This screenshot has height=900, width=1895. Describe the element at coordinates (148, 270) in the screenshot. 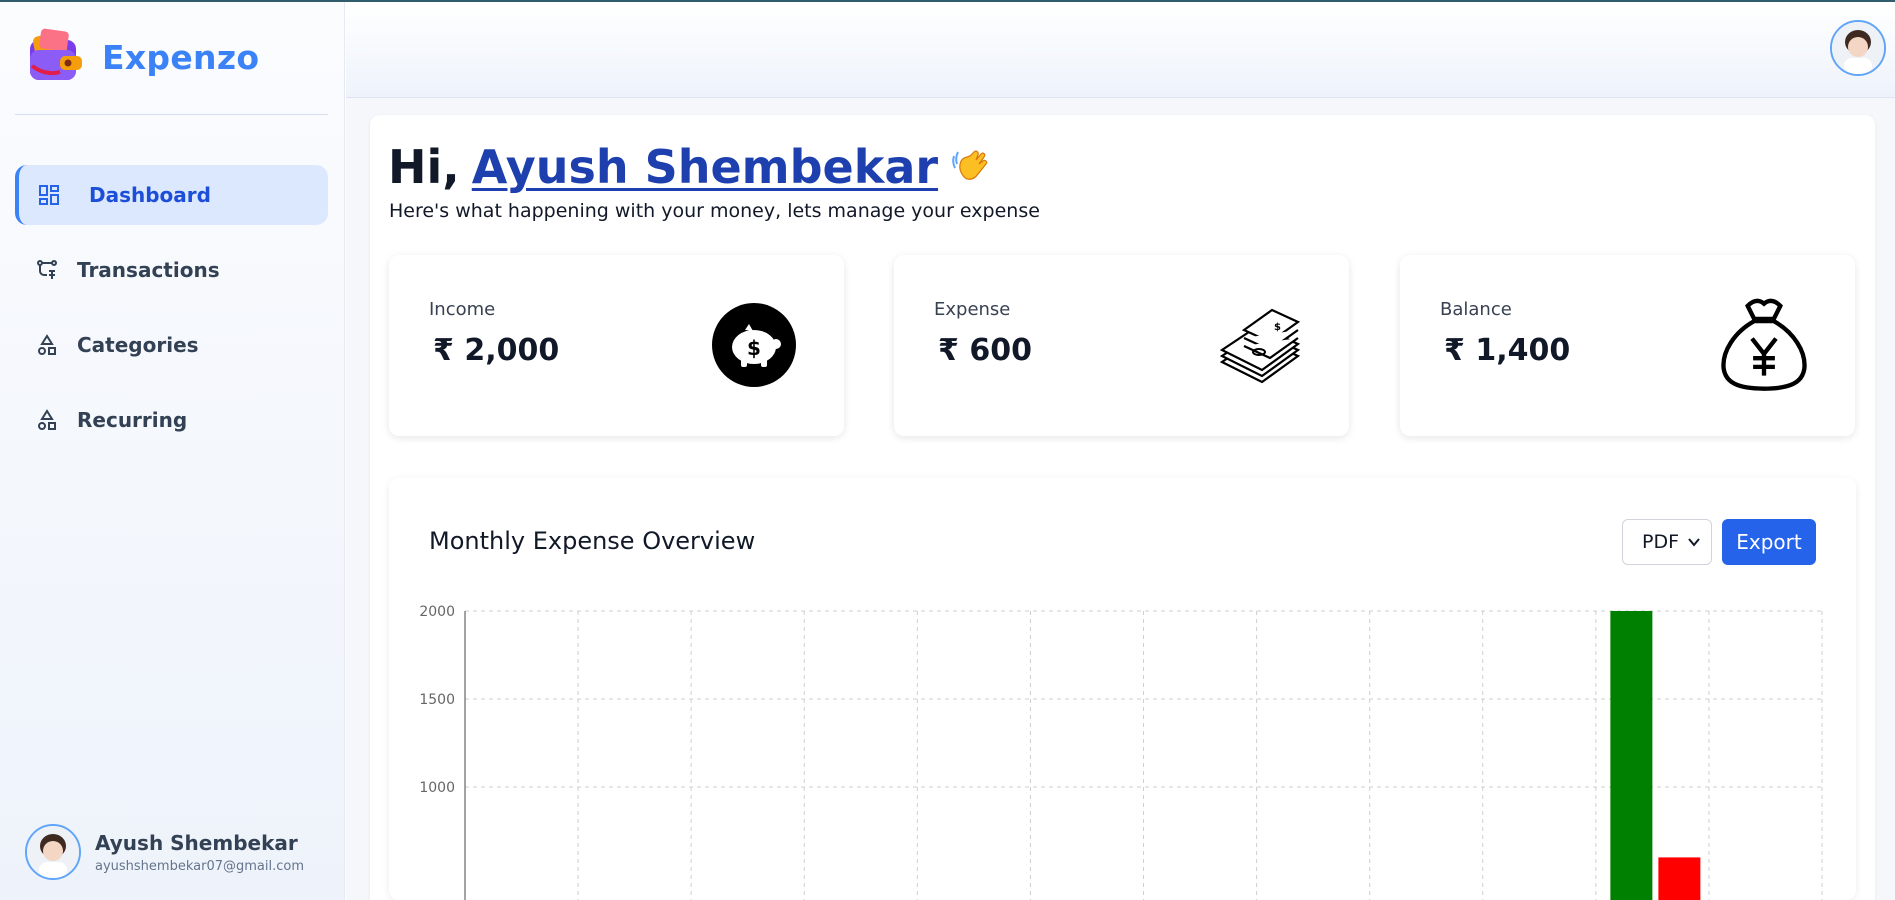

I see `sidebar-item-label: Transactions` at that location.